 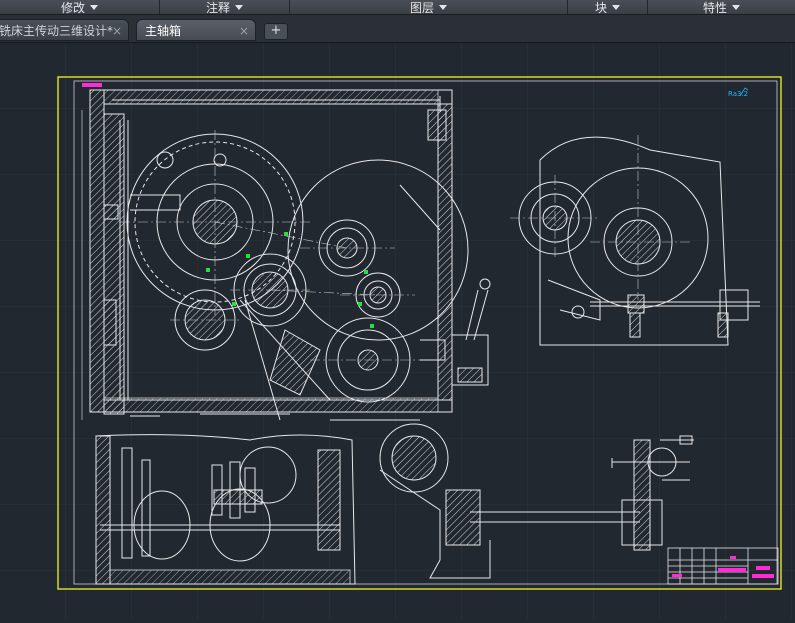 I want to click on ribbon-block-dropdown: 块, so click(x=608, y=7).